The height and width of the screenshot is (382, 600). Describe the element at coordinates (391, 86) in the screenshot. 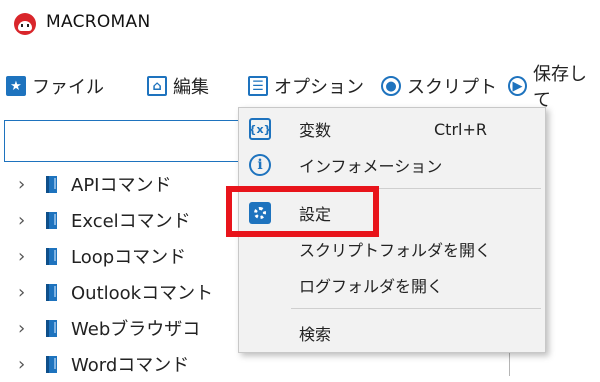

I see `record-icon: ●` at that location.